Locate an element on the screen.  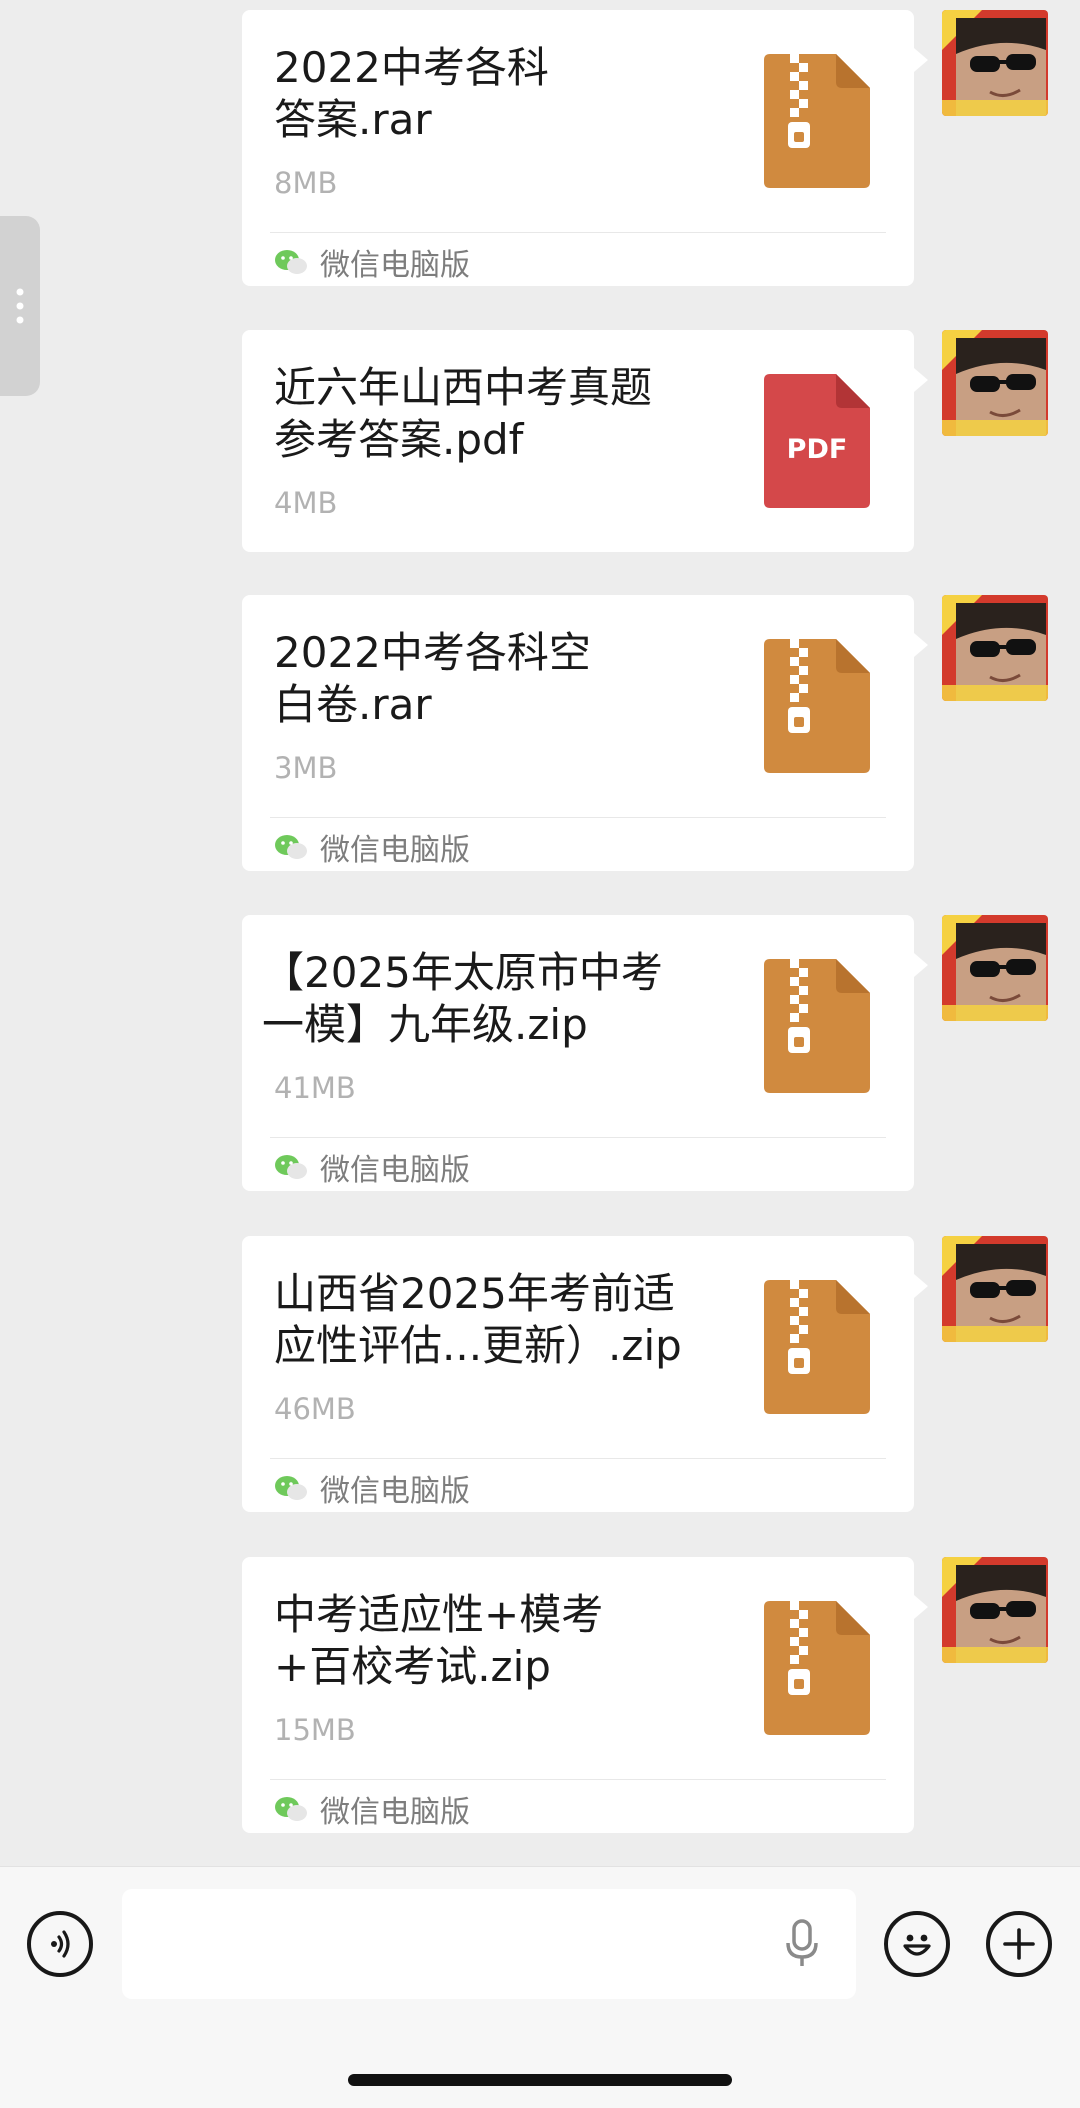
message-input is located at coordinates (489, 1944).